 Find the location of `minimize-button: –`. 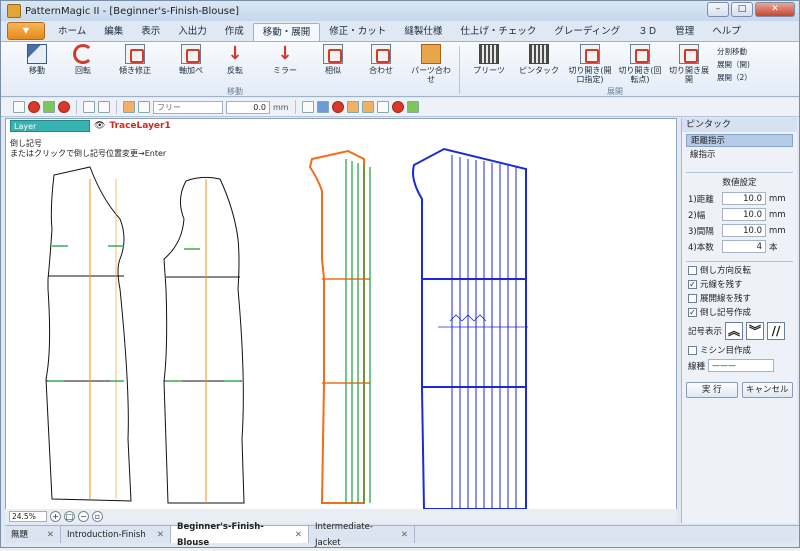

minimize-button: – is located at coordinates (718, 9).